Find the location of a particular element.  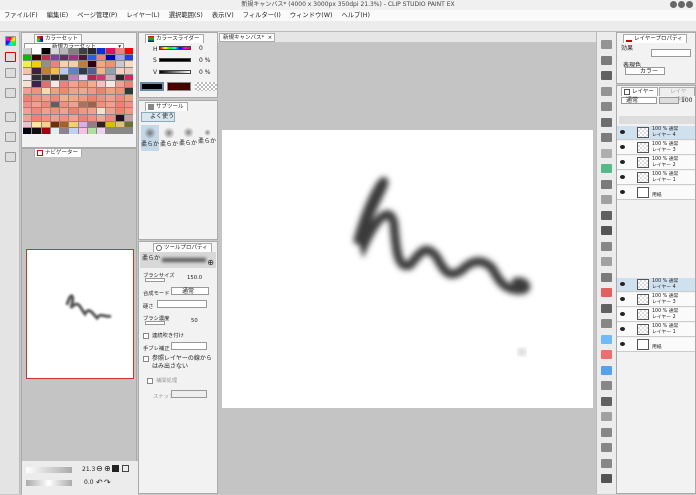

saturation-slider is located at coordinates (175, 60).